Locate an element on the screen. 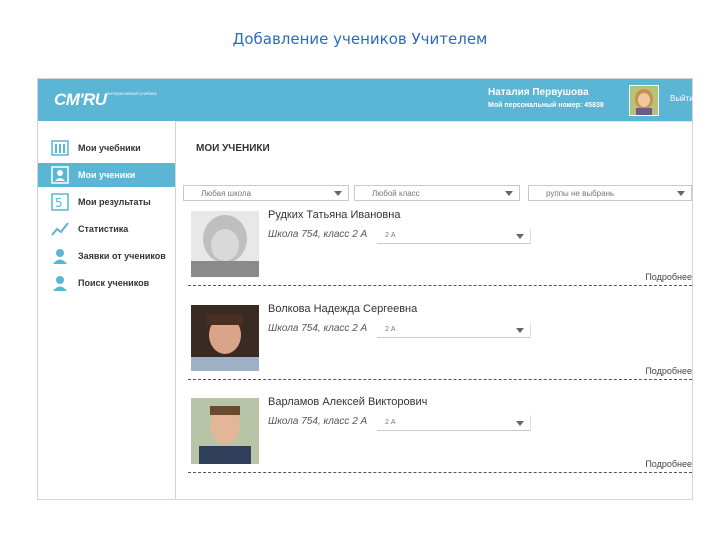  school-filter: Любая школа is located at coordinates (266, 193).